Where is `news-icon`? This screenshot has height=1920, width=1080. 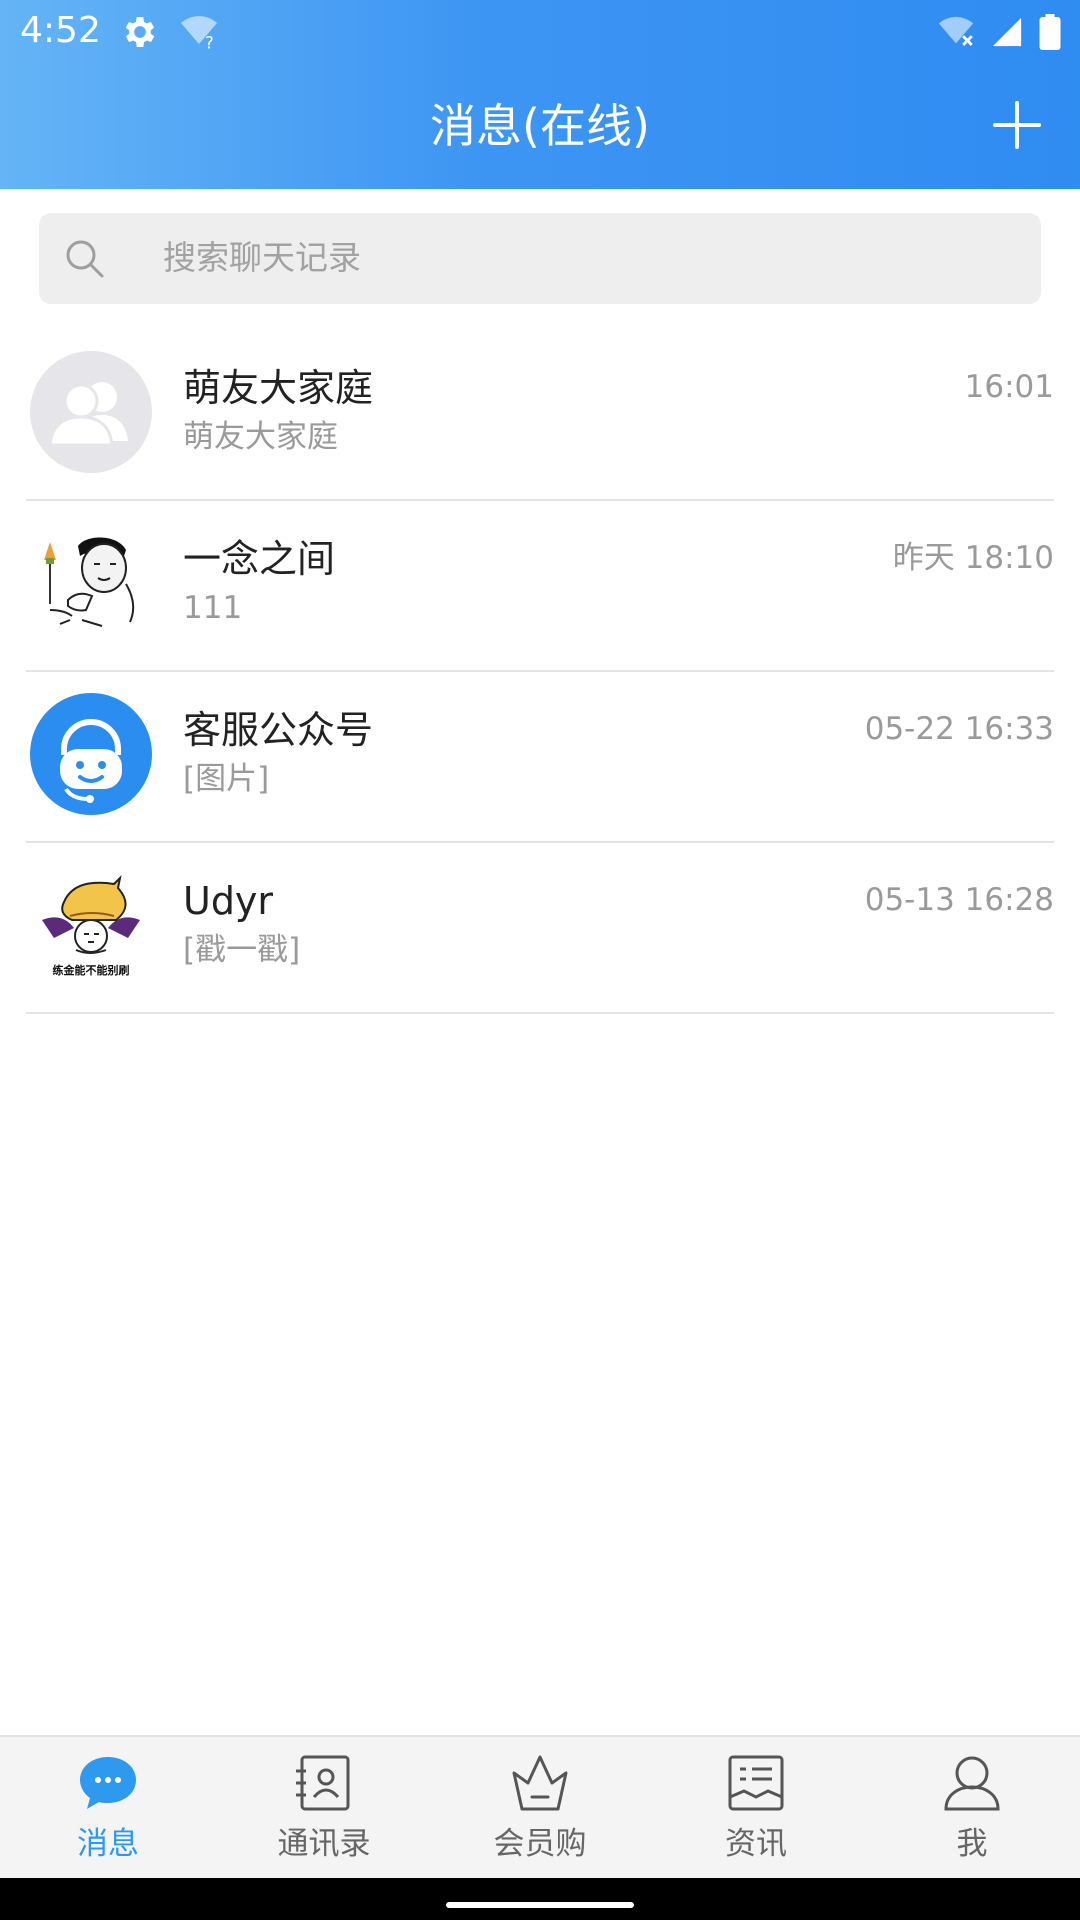 news-icon is located at coordinates (756, 1783).